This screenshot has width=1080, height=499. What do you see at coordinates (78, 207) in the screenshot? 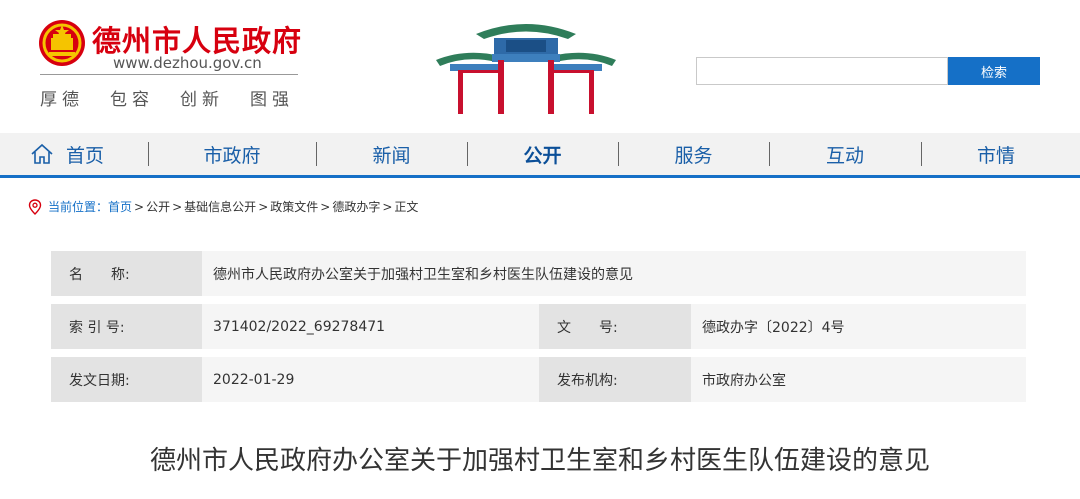
I see `breadcrumb-prefix: 当前位置：` at bounding box center [78, 207].